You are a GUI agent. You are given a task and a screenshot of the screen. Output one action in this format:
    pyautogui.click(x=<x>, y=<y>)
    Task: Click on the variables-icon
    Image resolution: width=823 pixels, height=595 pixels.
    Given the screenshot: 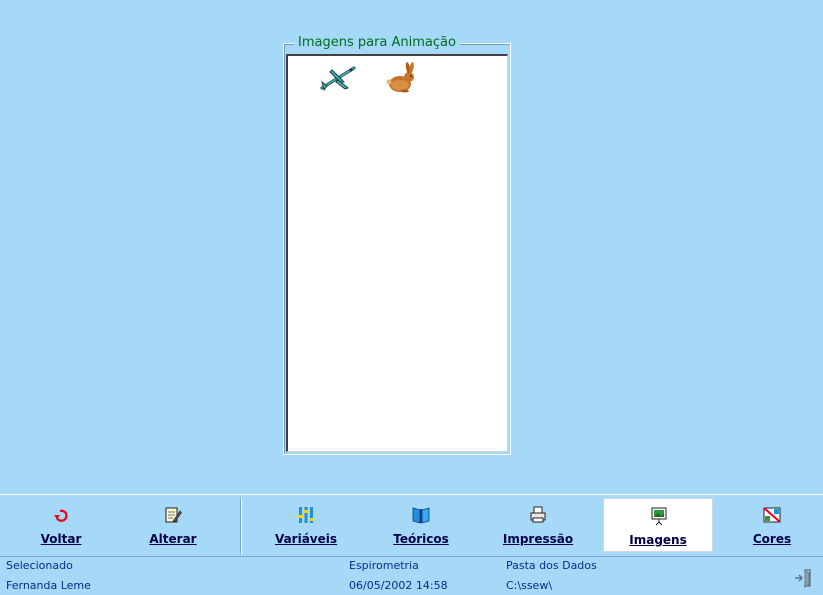 What is the action you would take?
    pyautogui.click(x=306, y=515)
    